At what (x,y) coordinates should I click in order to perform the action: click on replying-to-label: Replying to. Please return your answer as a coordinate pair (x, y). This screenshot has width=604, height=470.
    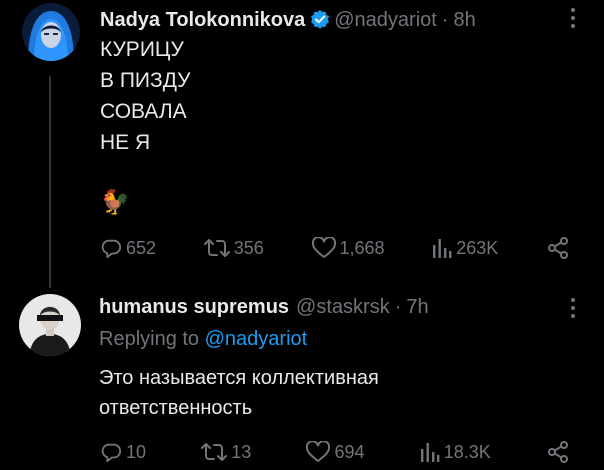
    Looking at the image, I should click on (149, 339).